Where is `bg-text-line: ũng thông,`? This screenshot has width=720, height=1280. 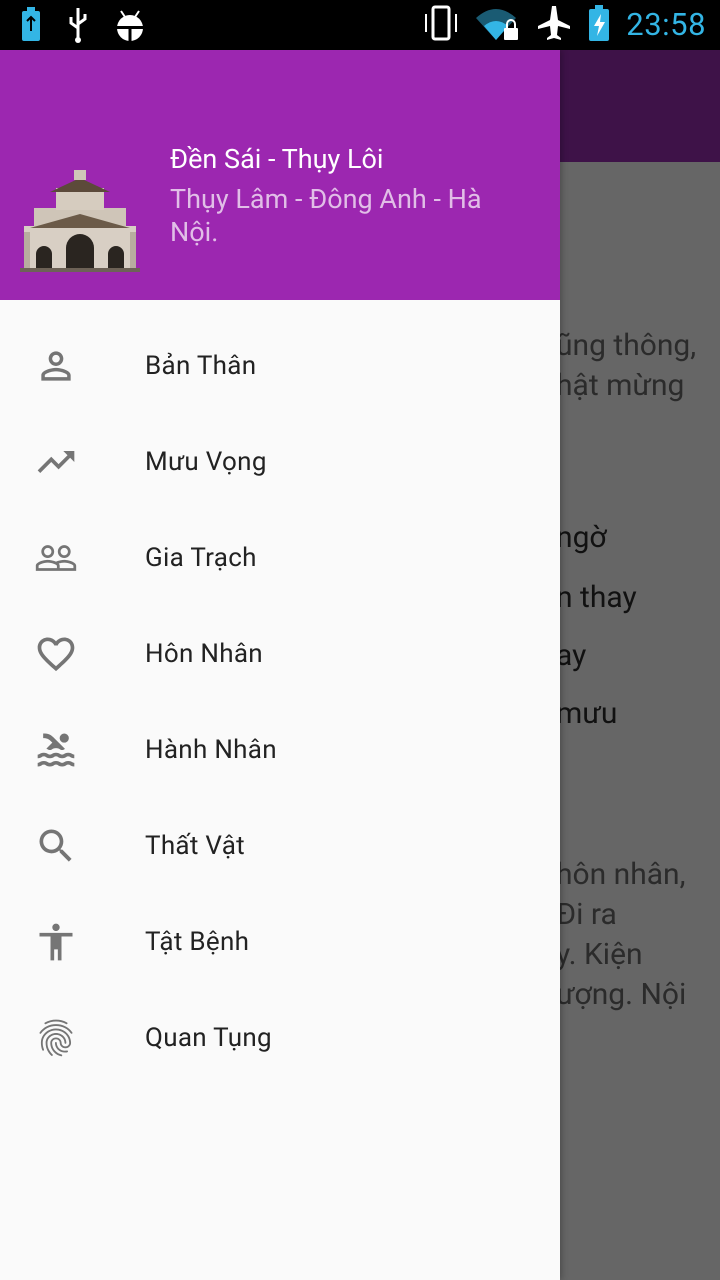
bg-text-line: ũng thông, is located at coordinates (626, 345).